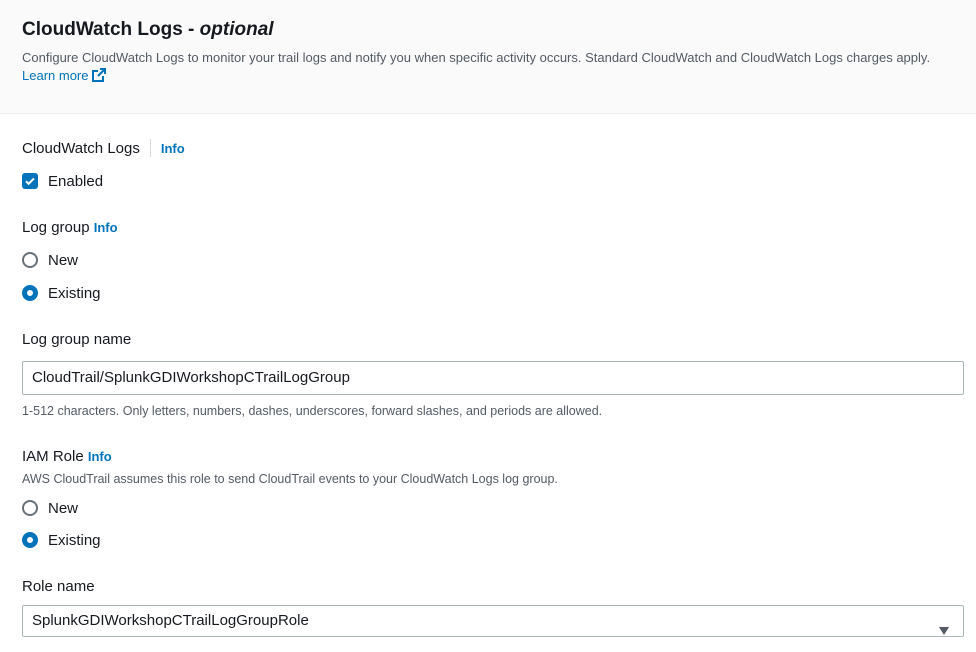 The image size is (976, 652). What do you see at coordinates (53, 456) in the screenshot?
I see `iam-role-label: IAM Role` at bounding box center [53, 456].